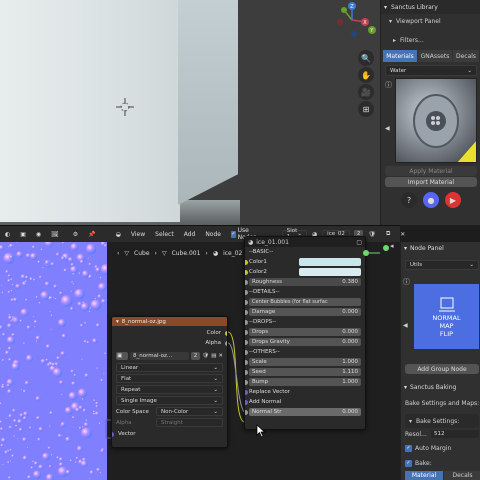 The image size is (480, 480). What do you see at coordinates (246, 322) in the screenshot?
I see `drops-header-socket` at bounding box center [246, 322].